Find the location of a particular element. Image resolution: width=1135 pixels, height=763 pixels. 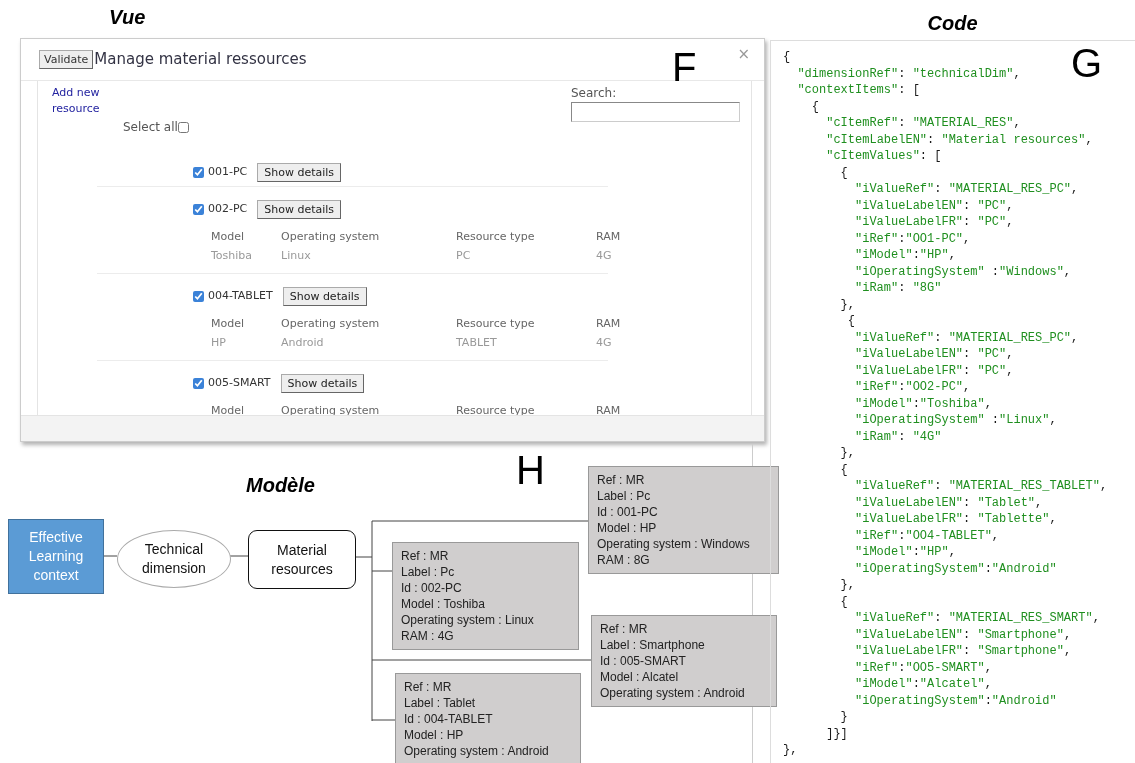

card-text: Label : Tablet is located at coordinates (440, 703).